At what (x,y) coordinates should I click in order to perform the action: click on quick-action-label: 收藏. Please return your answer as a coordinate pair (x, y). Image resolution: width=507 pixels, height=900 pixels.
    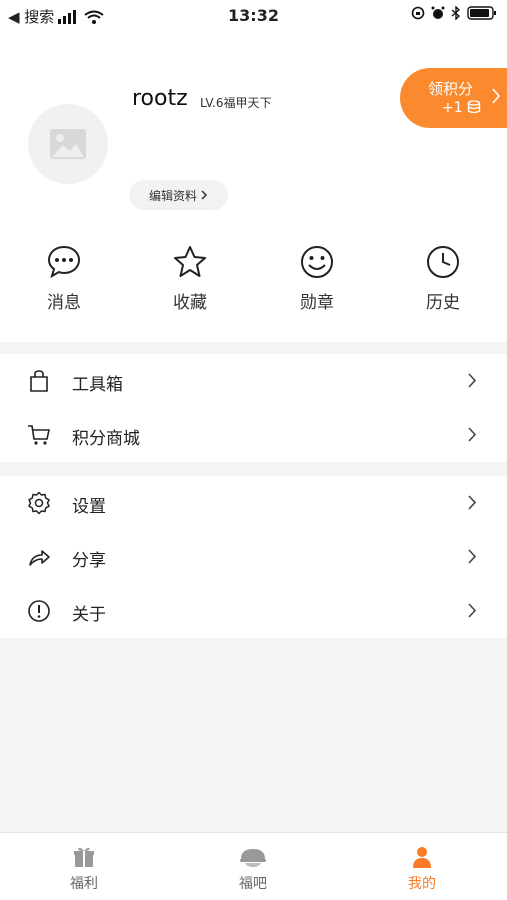
    Looking at the image, I should click on (190, 303).